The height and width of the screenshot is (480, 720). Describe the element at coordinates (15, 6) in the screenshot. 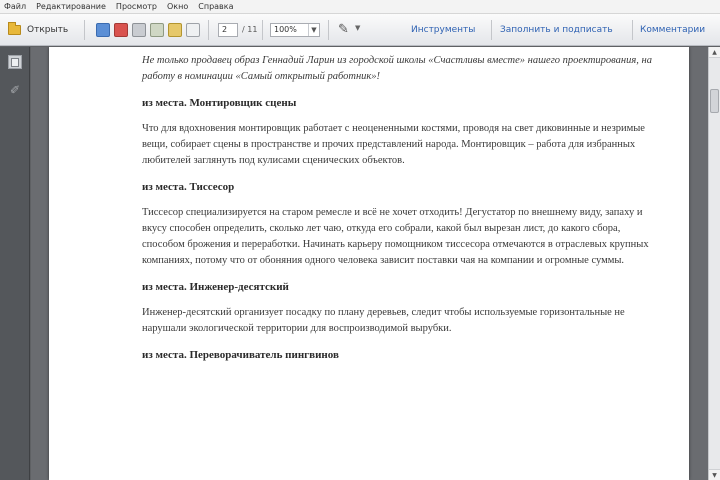

I see `menu-file: Файл` at that location.